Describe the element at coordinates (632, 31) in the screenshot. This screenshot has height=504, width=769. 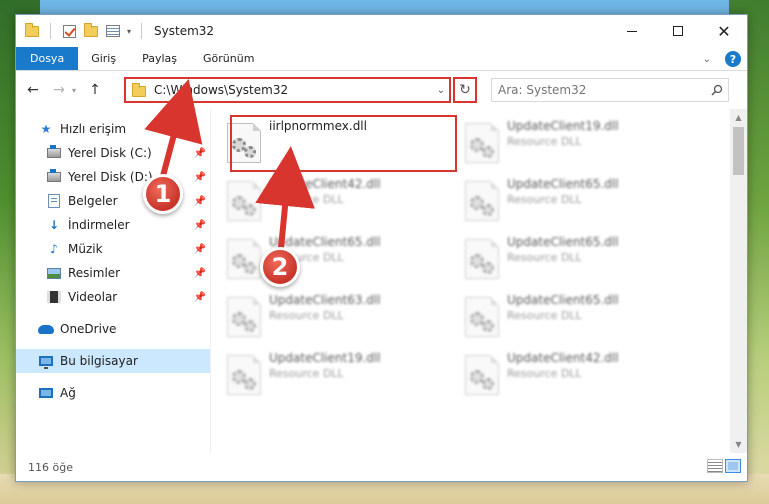
I see `minimize-button` at that location.